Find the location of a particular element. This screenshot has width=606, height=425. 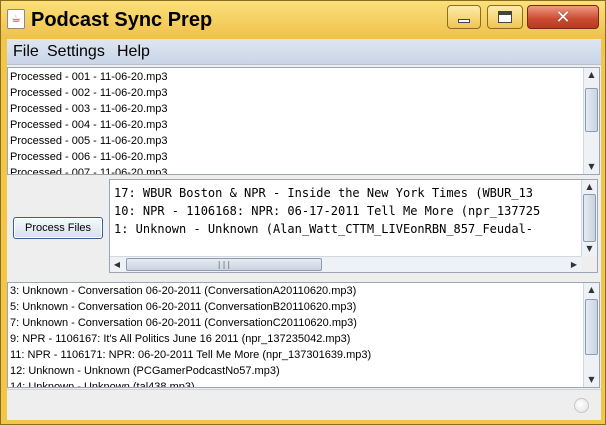

list-item: 14: Unknown - Unknown (tal438.mp3) is located at coordinates (303, 383).